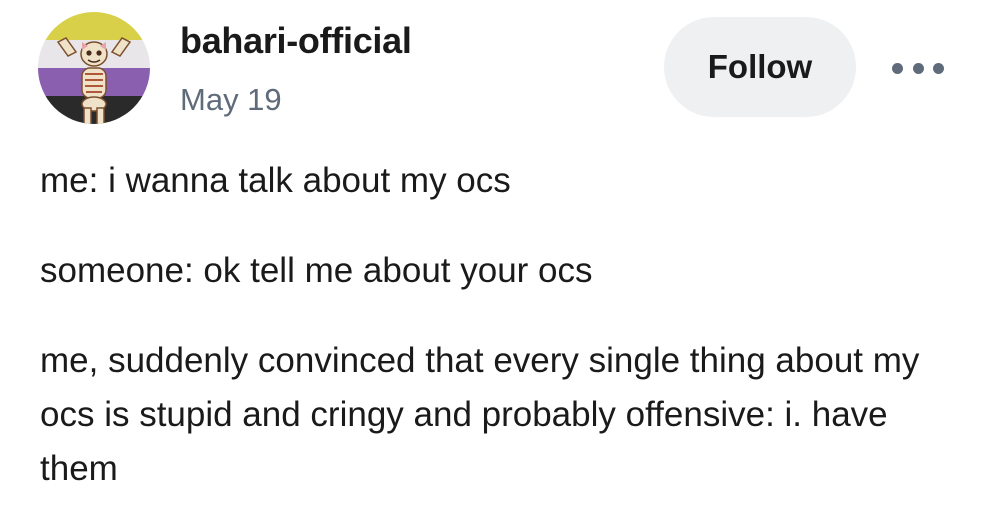  Describe the element at coordinates (296, 41) in the screenshot. I see `author-name: bahari-official` at that location.